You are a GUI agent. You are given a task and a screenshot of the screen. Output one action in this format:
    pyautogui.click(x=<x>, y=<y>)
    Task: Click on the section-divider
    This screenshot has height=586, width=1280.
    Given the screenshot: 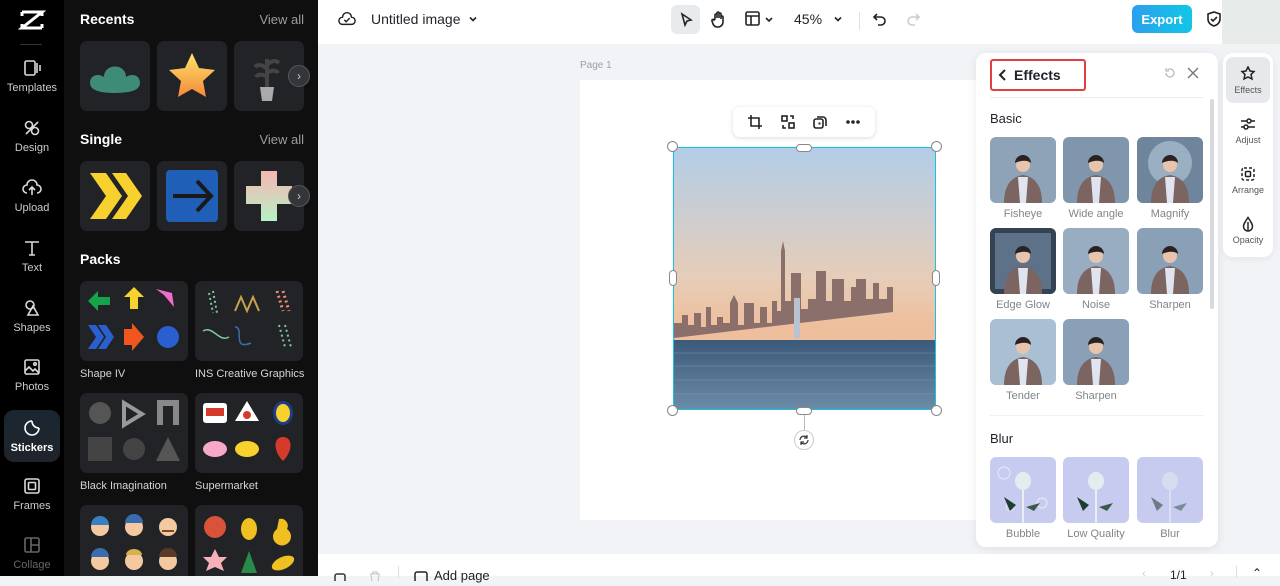 What is the action you would take?
    pyautogui.click(x=1097, y=415)
    